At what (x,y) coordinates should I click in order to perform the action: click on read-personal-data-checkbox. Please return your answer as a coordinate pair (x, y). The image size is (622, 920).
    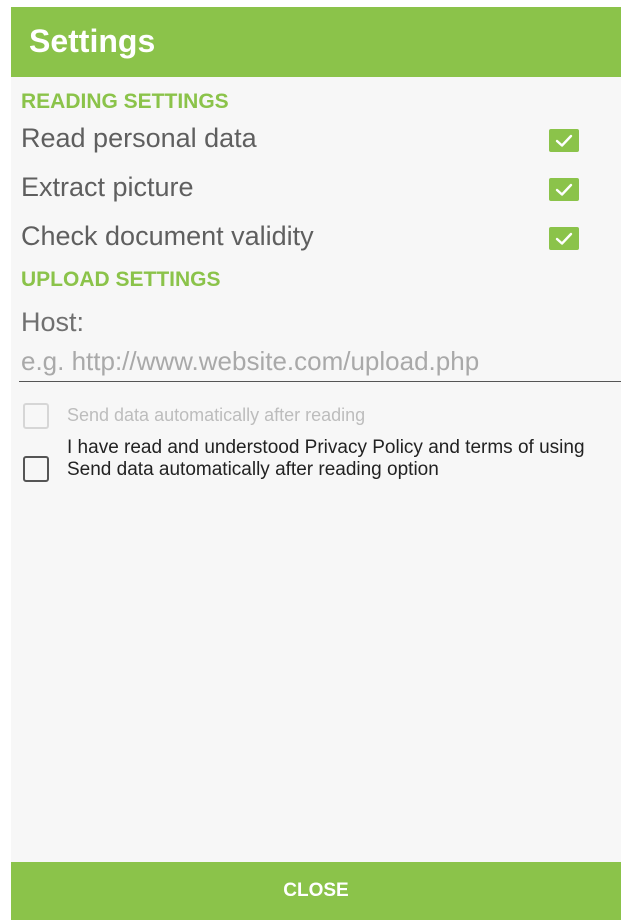
    Looking at the image, I should click on (564, 140).